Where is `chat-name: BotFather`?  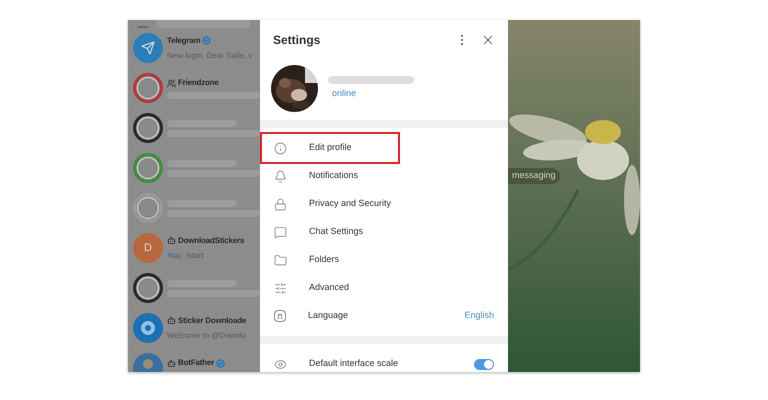
chat-name: BotFather is located at coordinates (196, 363).